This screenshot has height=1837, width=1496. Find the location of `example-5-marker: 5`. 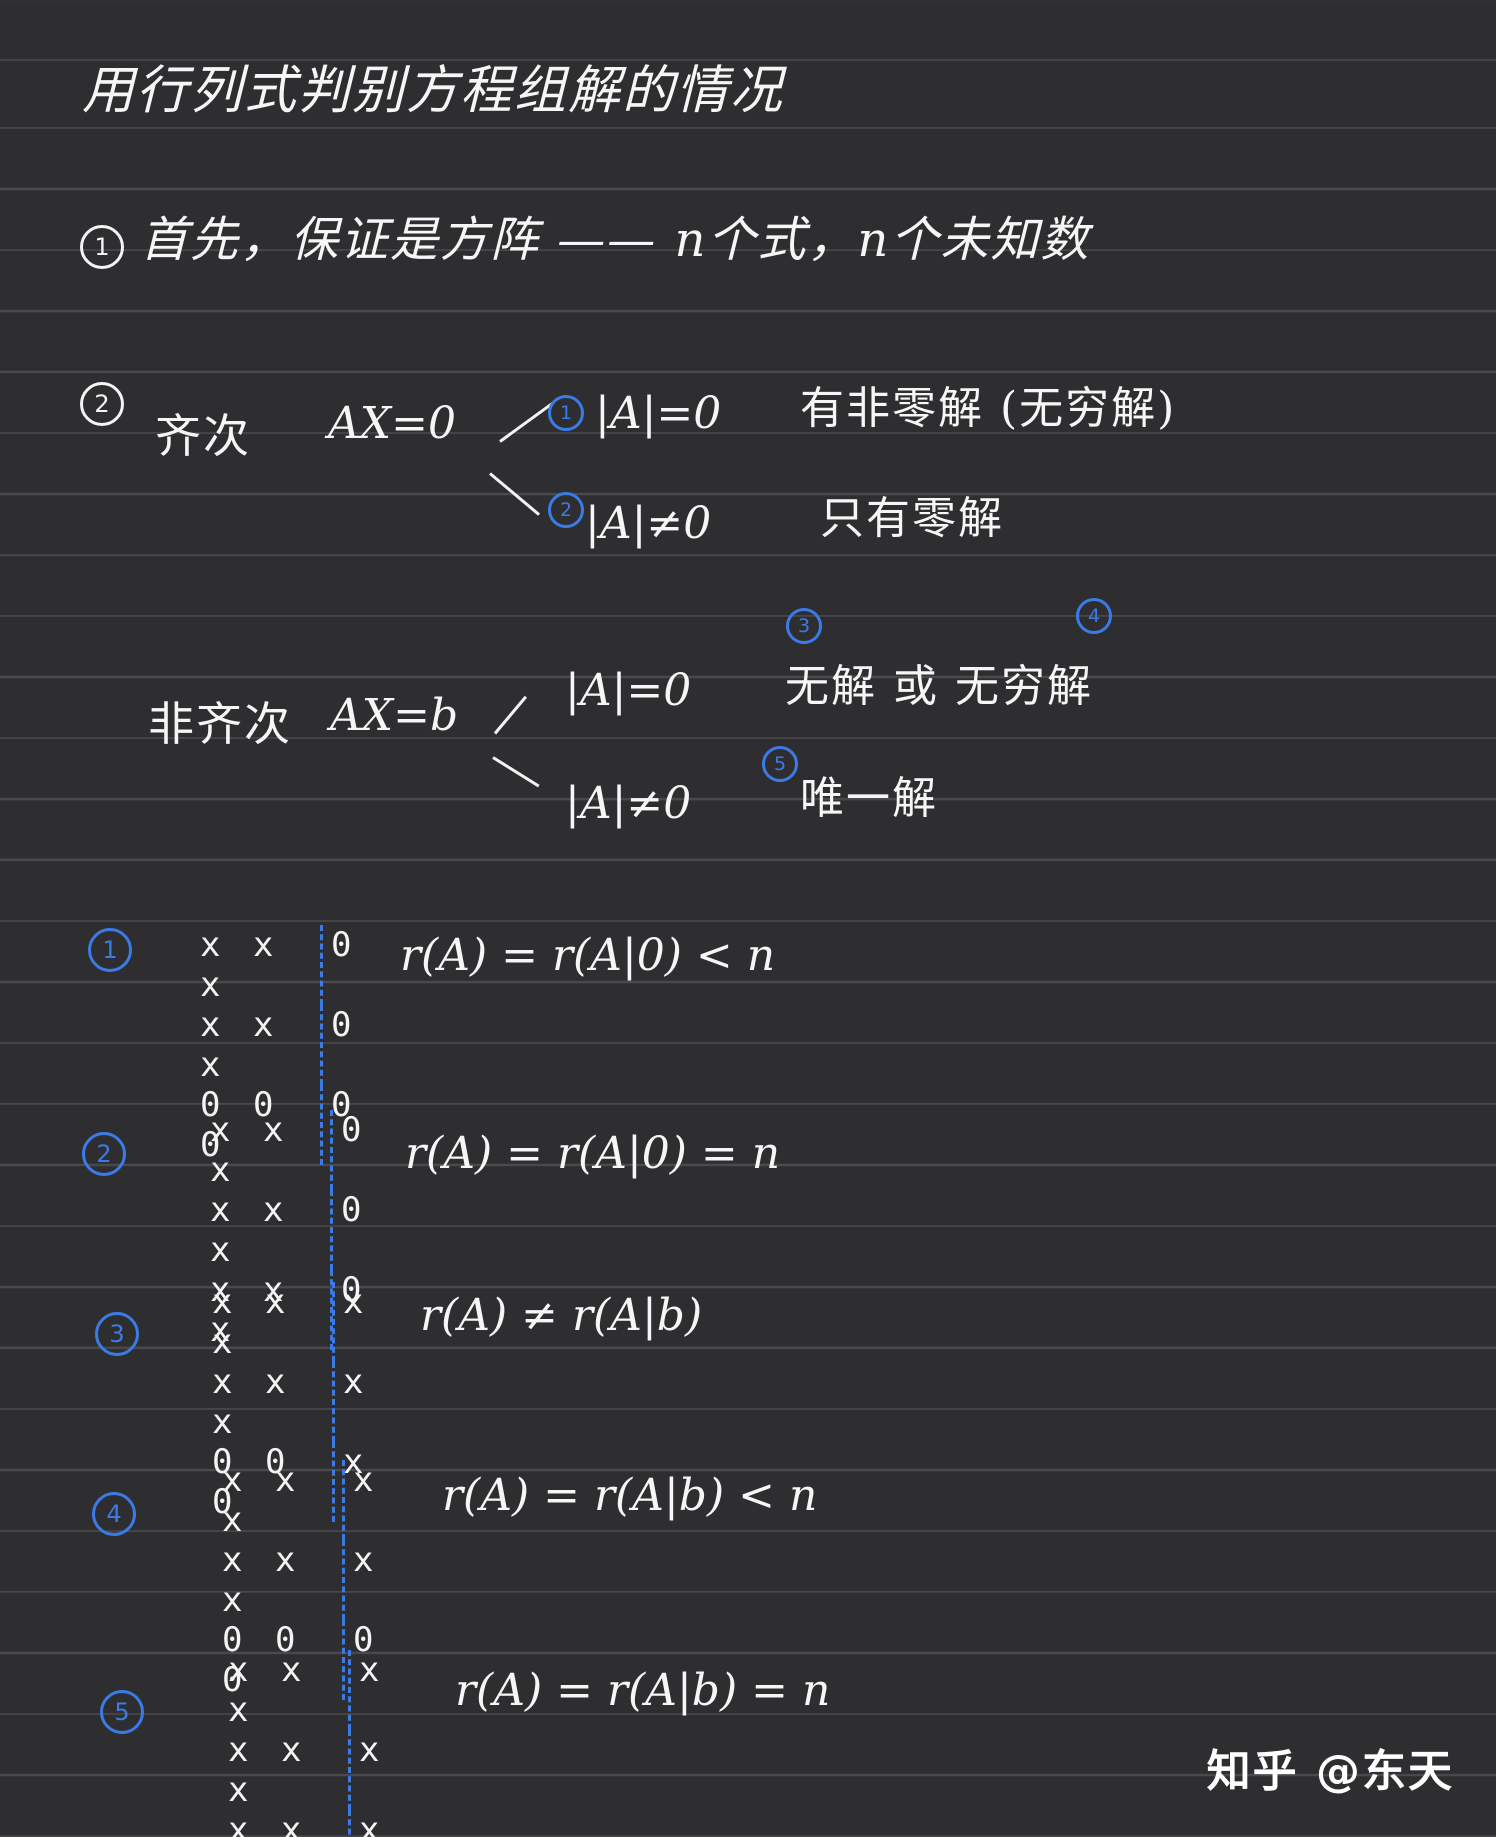

example-5-marker: 5 is located at coordinates (122, 1712).